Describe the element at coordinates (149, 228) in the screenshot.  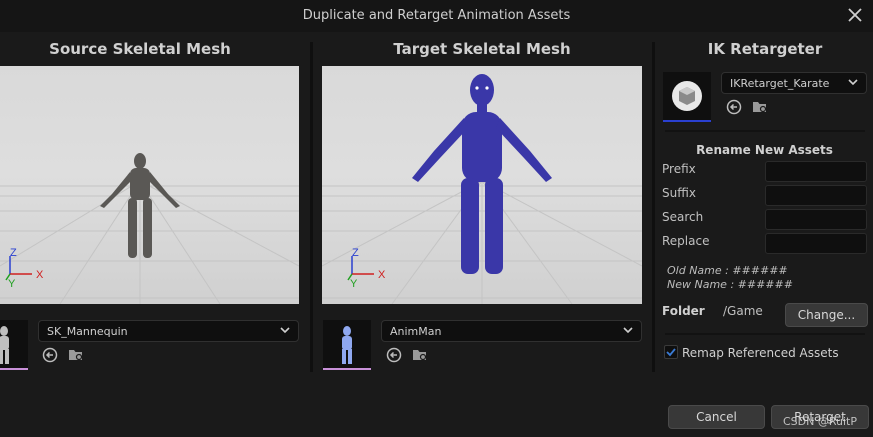
I see `source-viewport-scene: Z X Y` at that location.